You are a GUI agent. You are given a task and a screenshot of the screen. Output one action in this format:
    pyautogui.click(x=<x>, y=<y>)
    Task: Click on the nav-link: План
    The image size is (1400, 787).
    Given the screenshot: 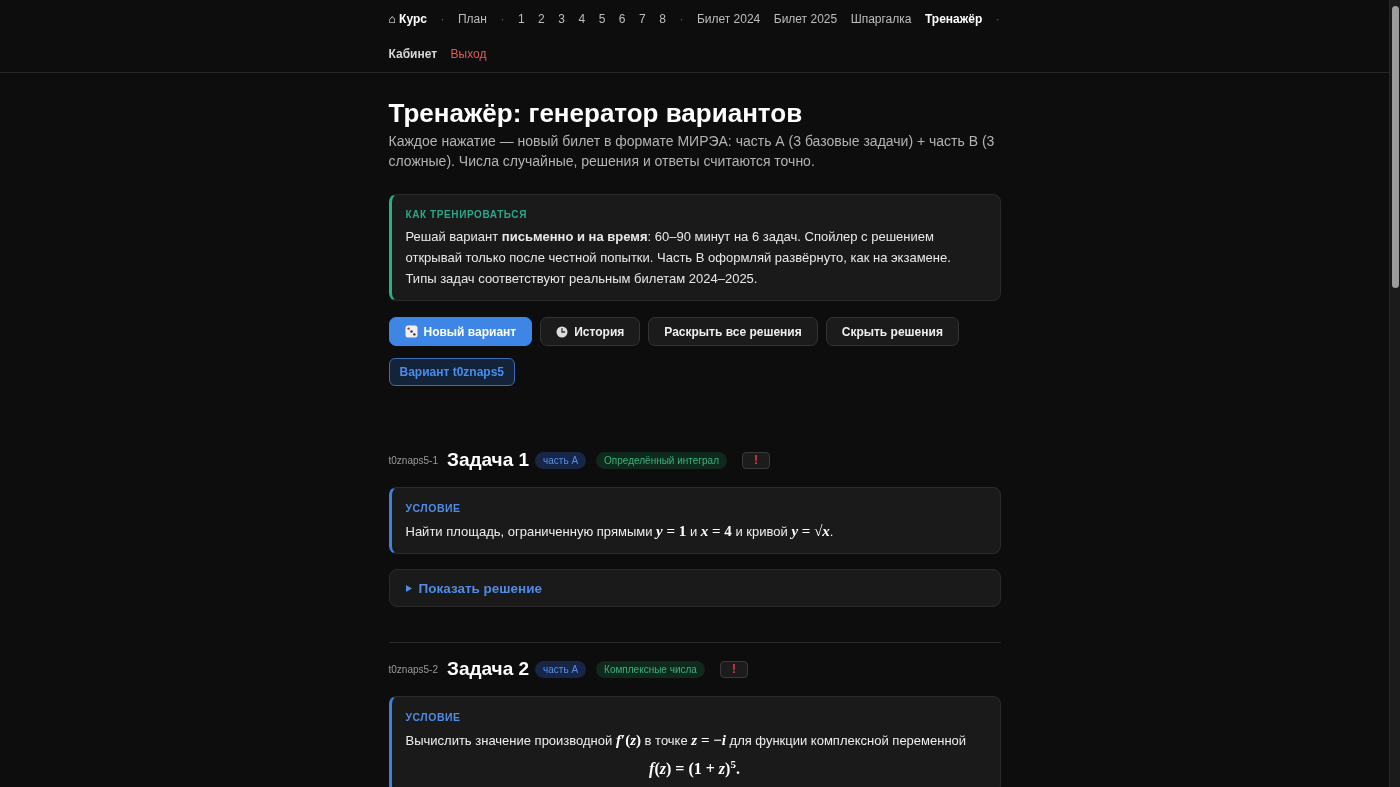 What is the action you would take?
    pyautogui.click(x=472, y=19)
    